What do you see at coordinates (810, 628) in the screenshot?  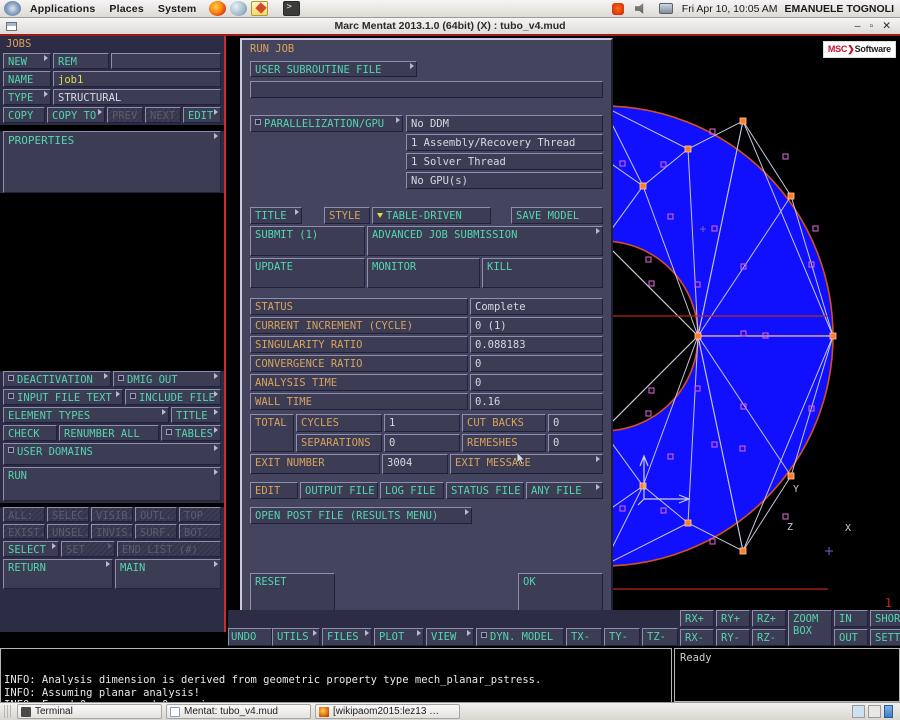 I see `zoom-box-button: ZOOM BOX` at bounding box center [810, 628].